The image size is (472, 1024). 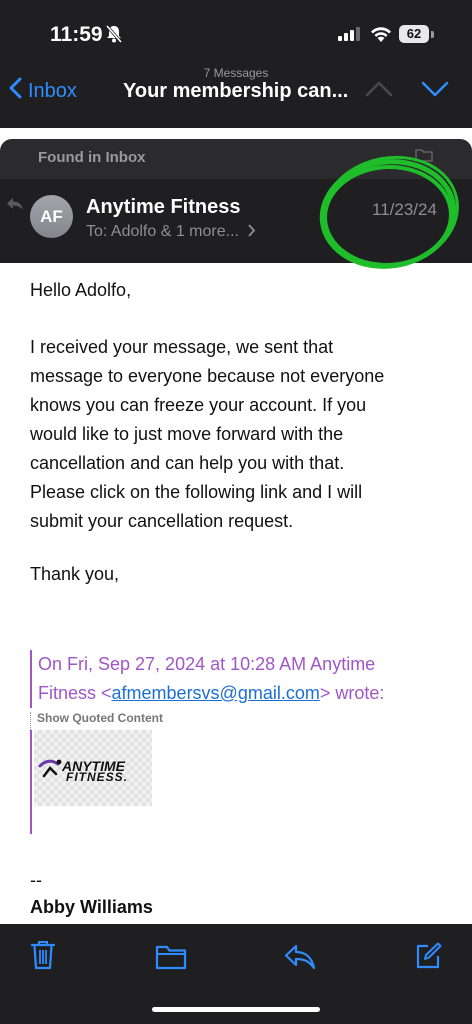 What do you see at coordinates (428, 958) in the screenshot?
I see `compose-icon` at bounding box center [428, 958].